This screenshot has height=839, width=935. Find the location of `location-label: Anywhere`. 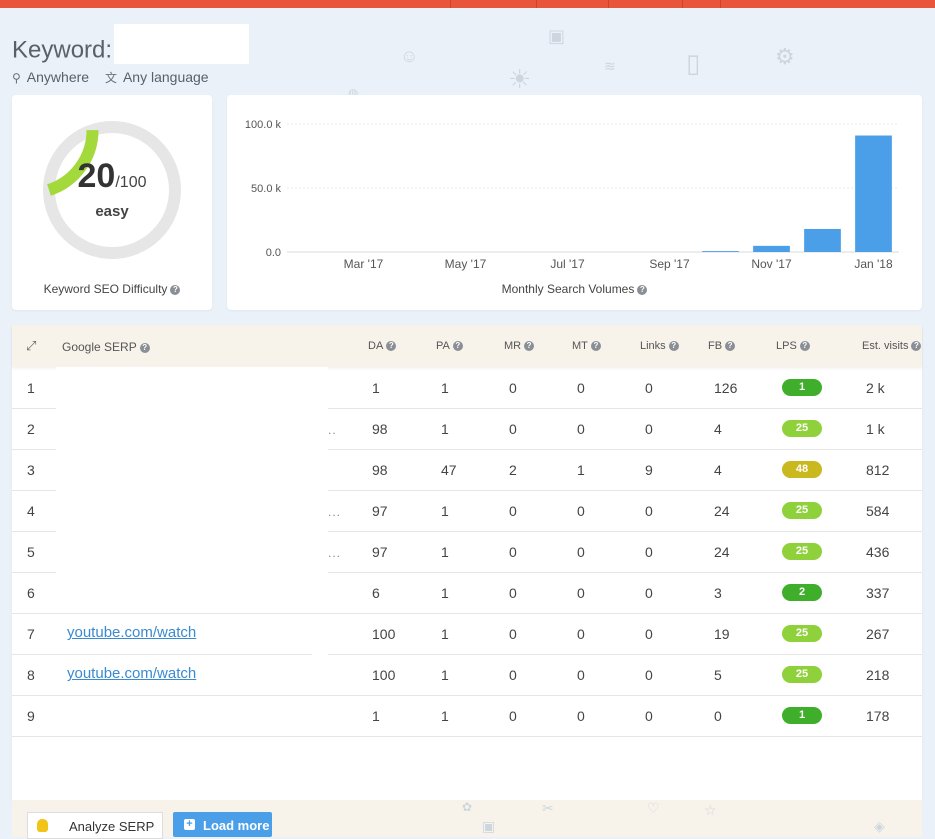

location-label: Anywhere is located at coordinates (58, 77).